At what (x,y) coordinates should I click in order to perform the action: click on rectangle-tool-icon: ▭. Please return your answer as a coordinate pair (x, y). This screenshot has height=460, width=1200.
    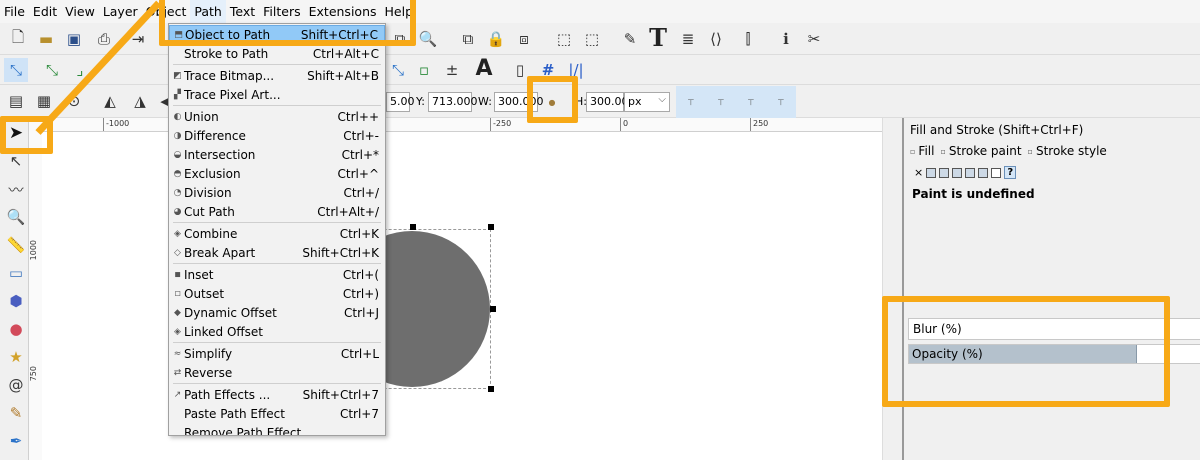
    Looking at the image, I should click on (16, 273).